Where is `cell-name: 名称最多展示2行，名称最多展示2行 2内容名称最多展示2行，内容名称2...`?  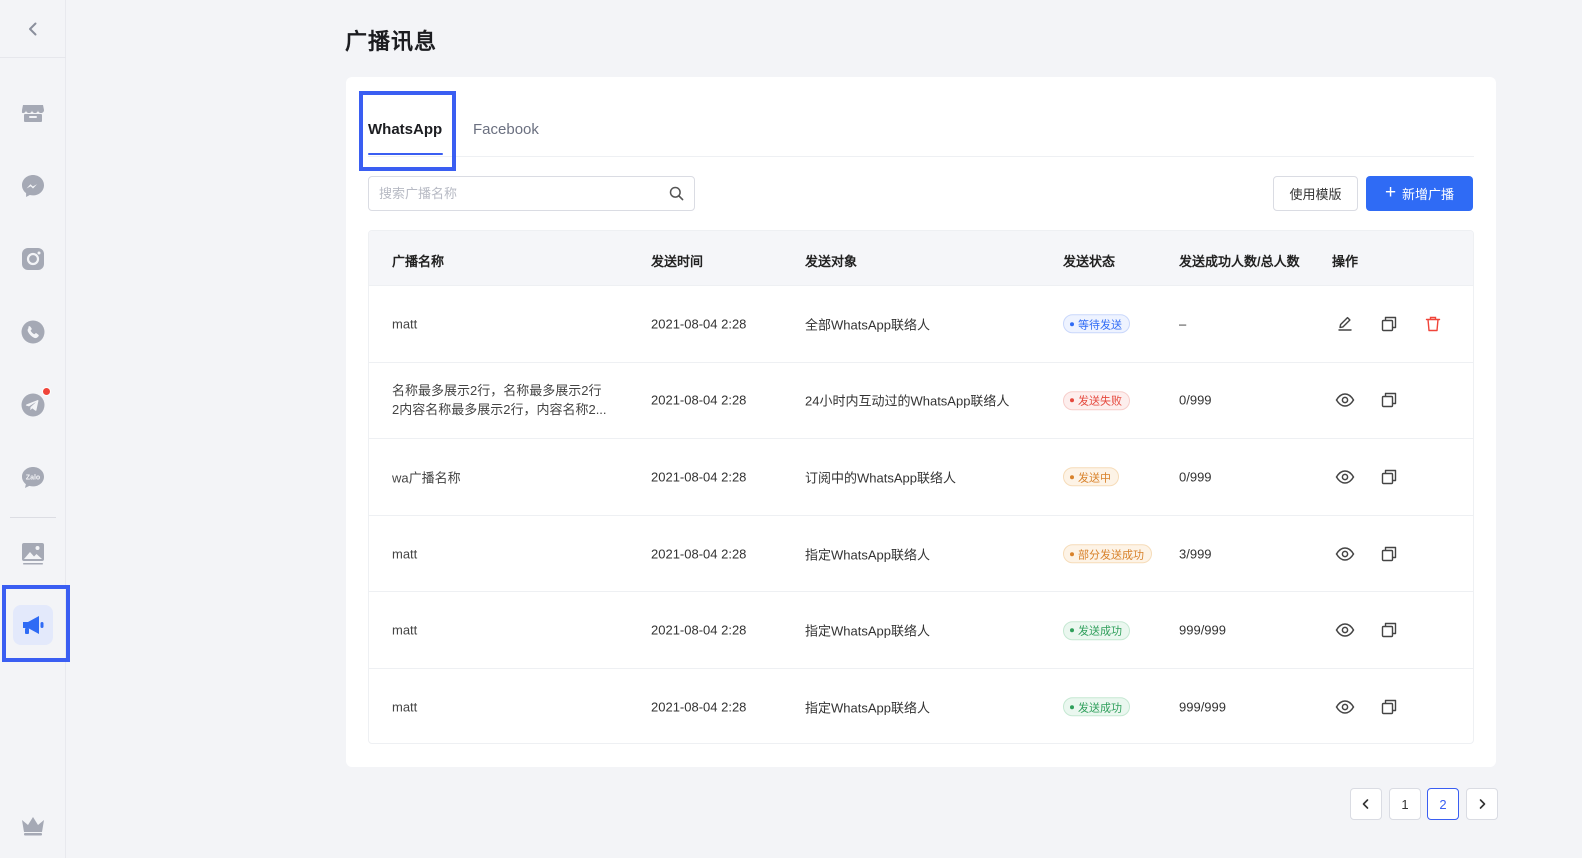 cell-name: 名称最多展示2行，名称最多展示2行 2内容名称最多展示2行，内容名称2... is located at coordinates (509, 400).